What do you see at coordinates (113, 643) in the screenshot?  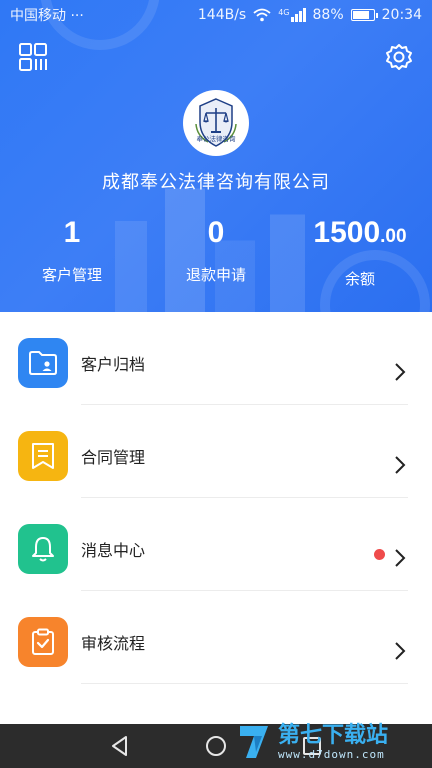 I see `menu-label: 审核流程` at bounding box center [113, 643].